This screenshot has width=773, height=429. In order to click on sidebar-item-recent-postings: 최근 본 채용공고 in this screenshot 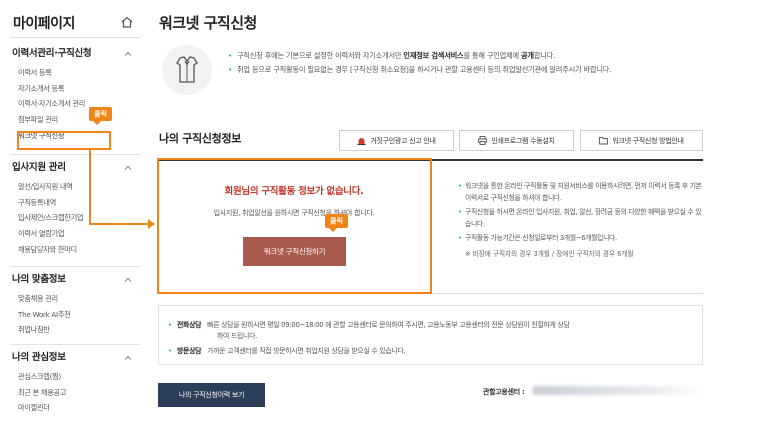, I will do `click(75, 393)`.